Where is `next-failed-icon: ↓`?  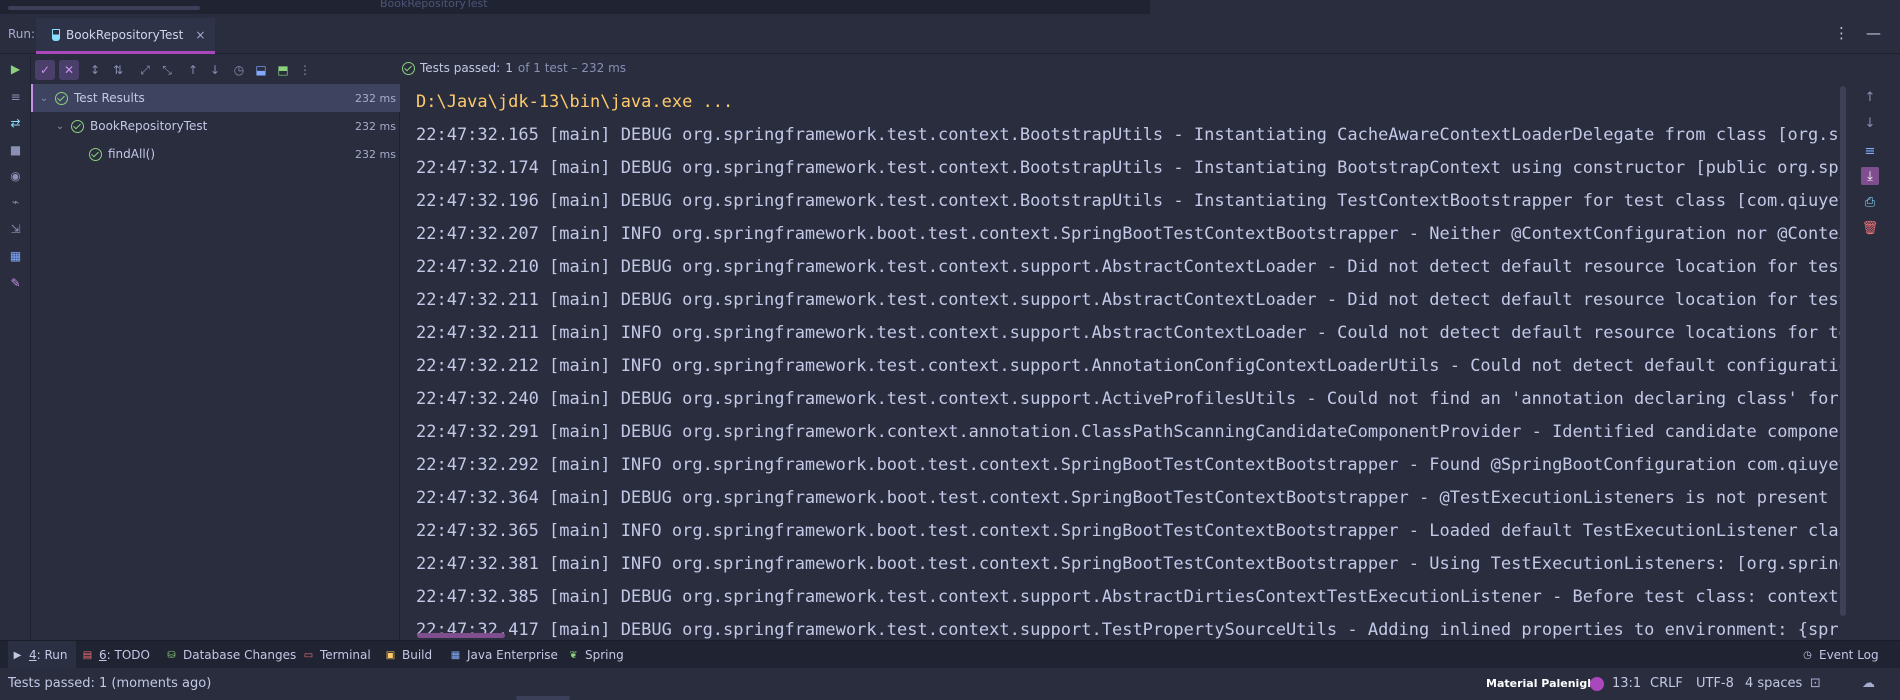
next-failed-icon: ↓ is located at coordinates (215, 70).